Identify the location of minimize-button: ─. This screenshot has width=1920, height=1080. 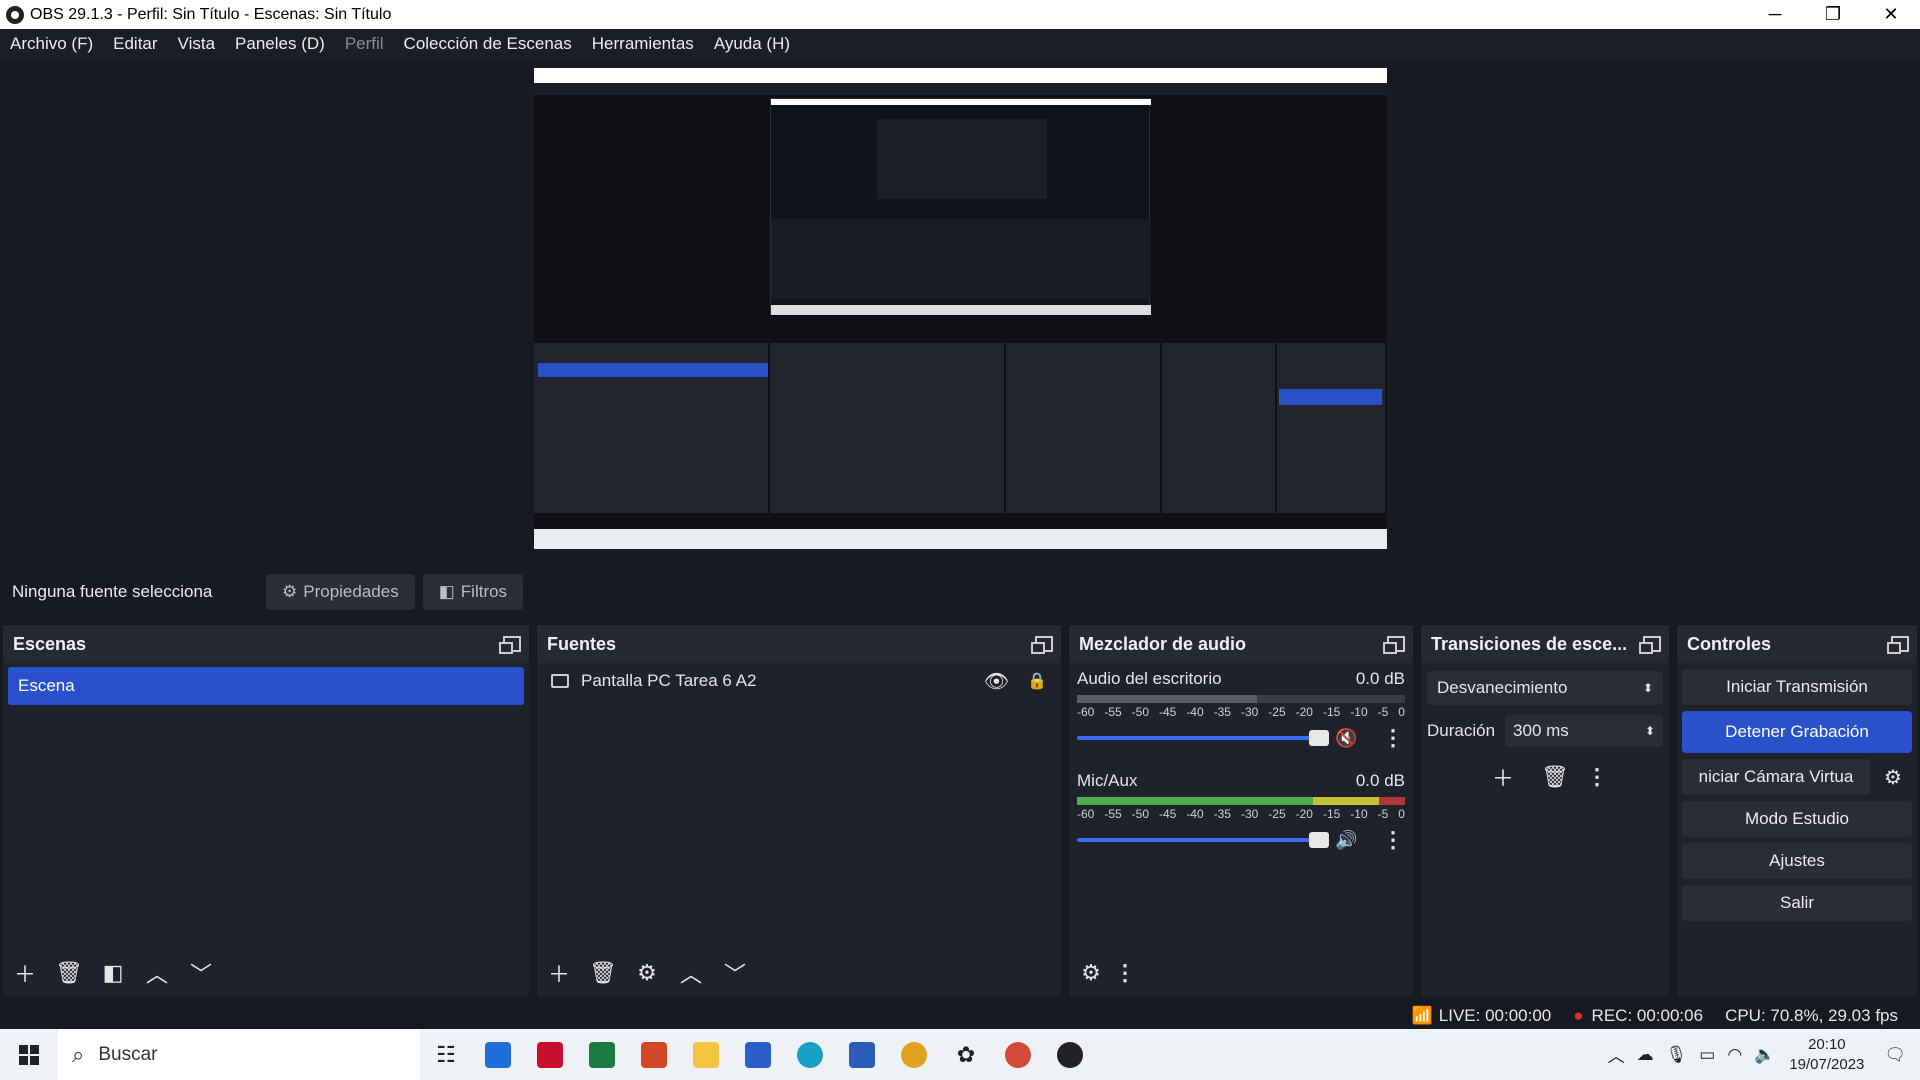
(1775, 14).